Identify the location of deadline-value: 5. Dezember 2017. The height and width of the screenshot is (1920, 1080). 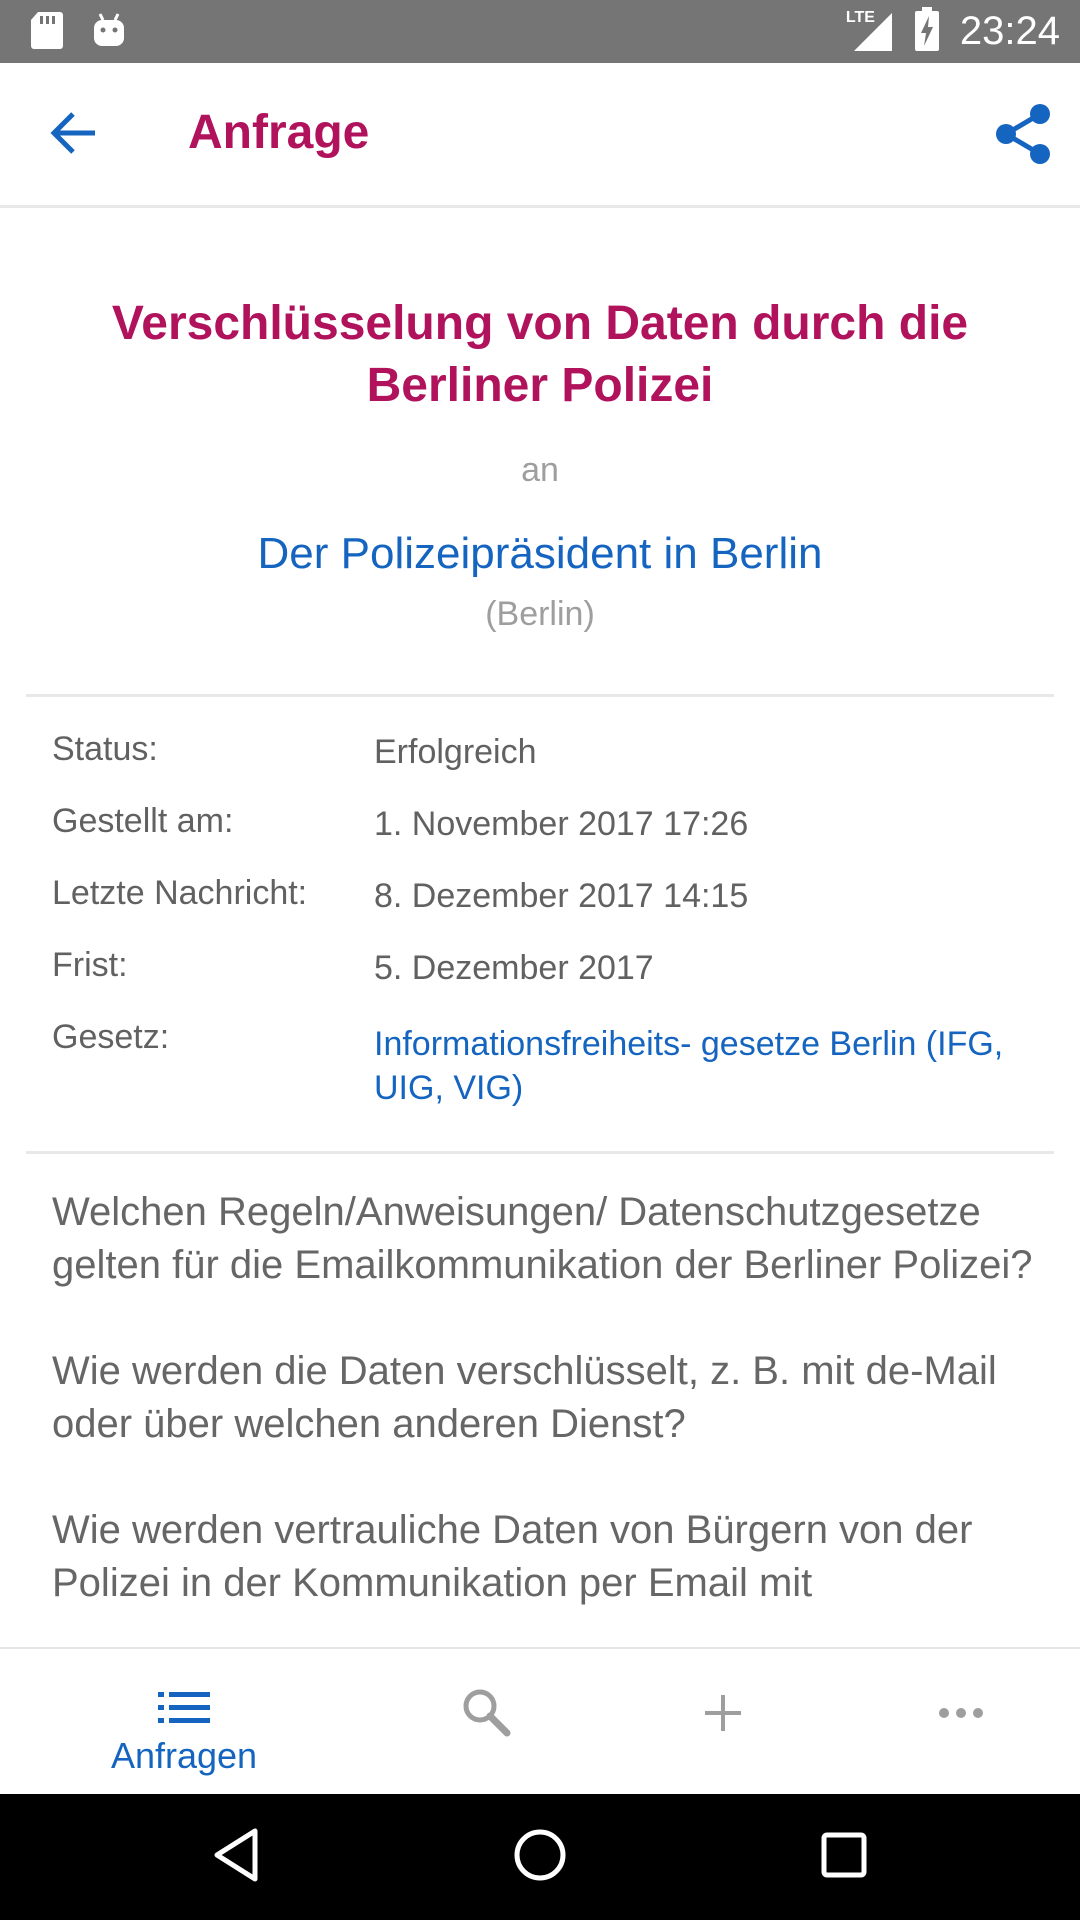
(514, 968).